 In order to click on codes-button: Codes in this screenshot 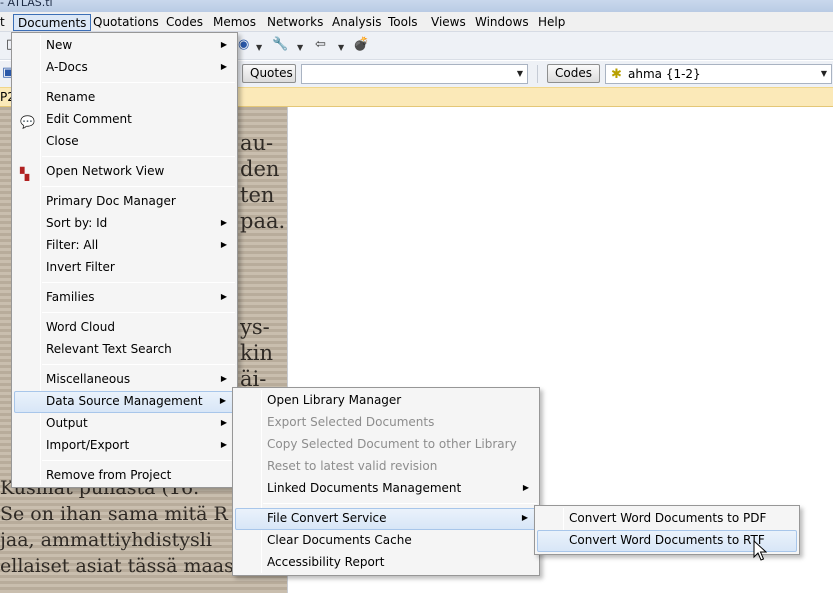, I will do `click(573, 73)`.